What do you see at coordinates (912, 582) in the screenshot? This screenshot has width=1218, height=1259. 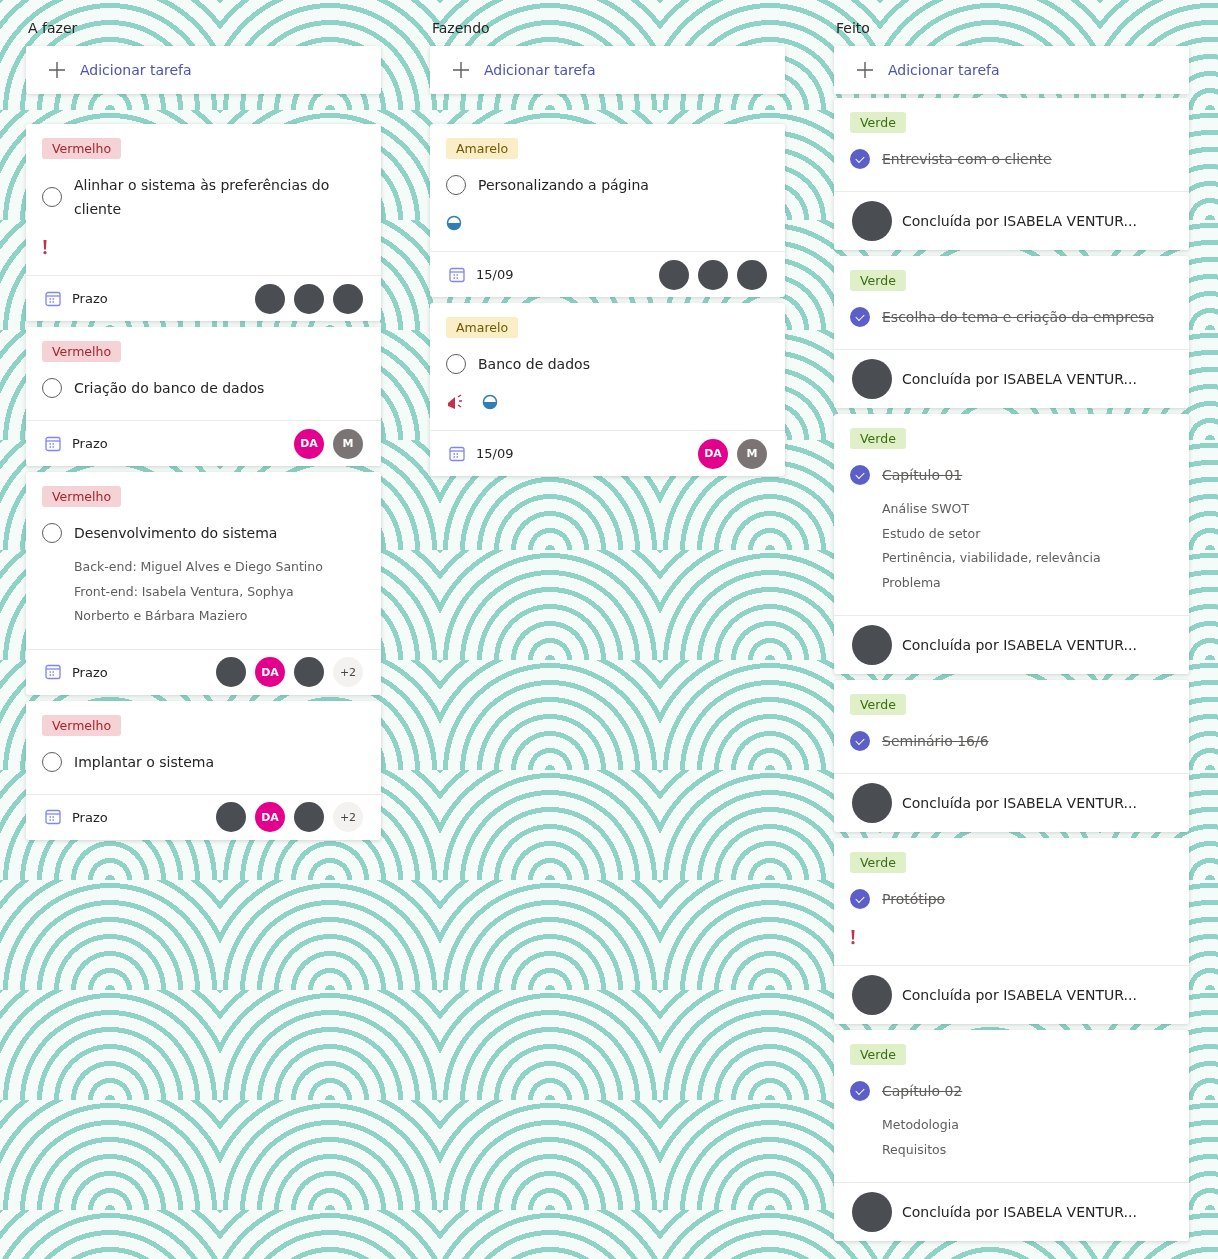 I see `task-note: Problema` at bounding box center [912, 582].